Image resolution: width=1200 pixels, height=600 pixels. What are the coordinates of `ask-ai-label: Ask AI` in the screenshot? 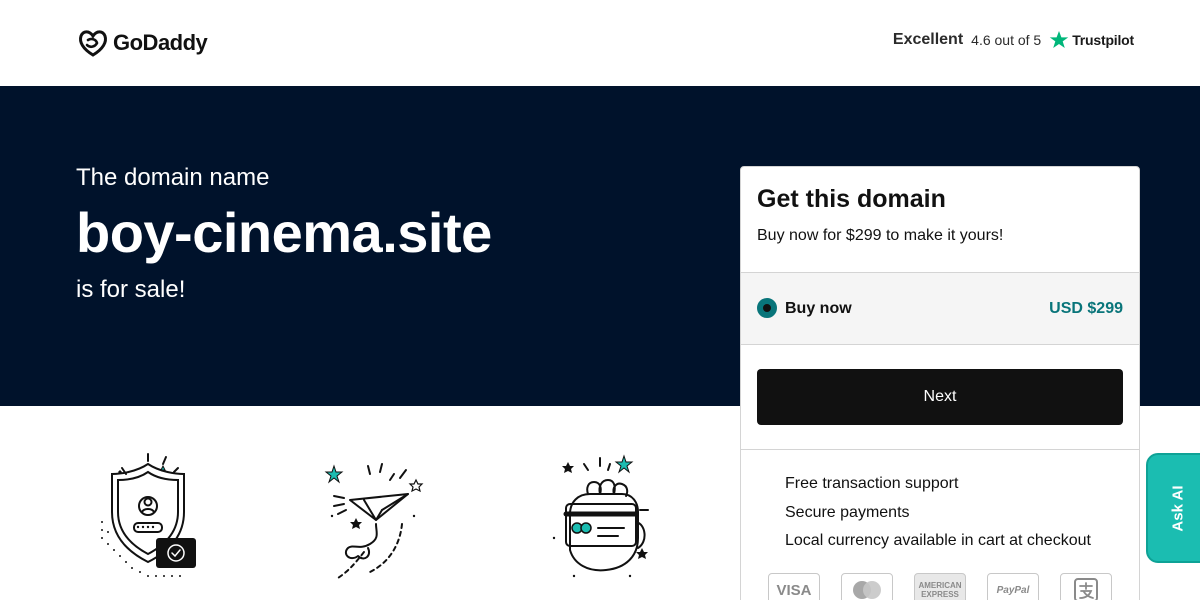 It's located at (1178, 508).